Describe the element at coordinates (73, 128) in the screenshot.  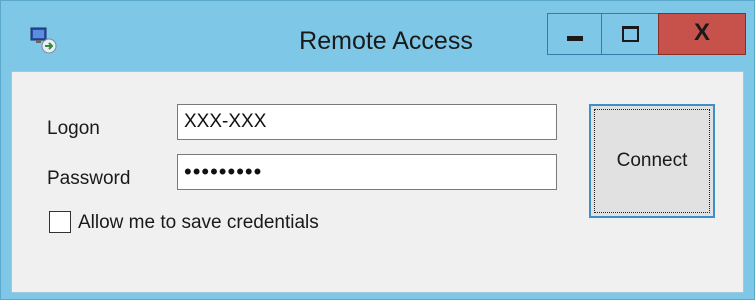
I see `logon-label: Logon` at that location.